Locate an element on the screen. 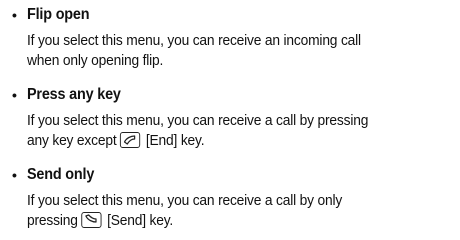 The image size is (460, 240). description-text: [End] key. is located at coordinates (173, 140).